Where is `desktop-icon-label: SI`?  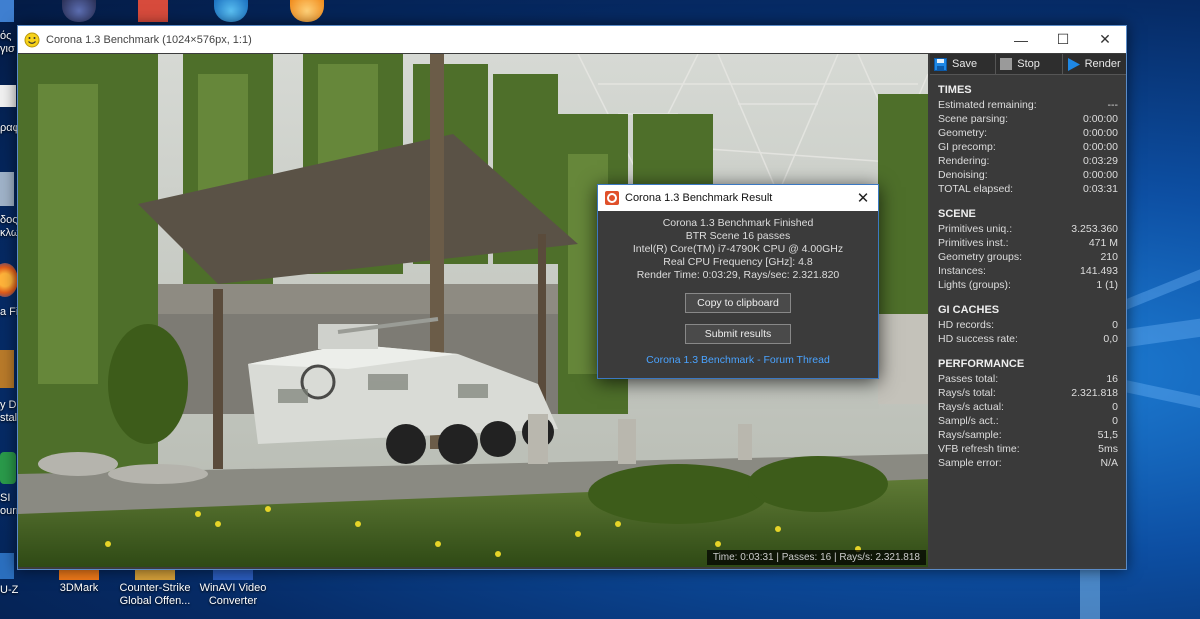 desktop-icon-label: SI is located at coordinates (5, 498).